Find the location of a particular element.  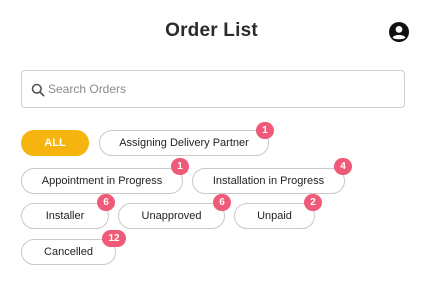

filter-chip-appointment-in-progress: Appointment in Progress is located at coordinates (102, 181).